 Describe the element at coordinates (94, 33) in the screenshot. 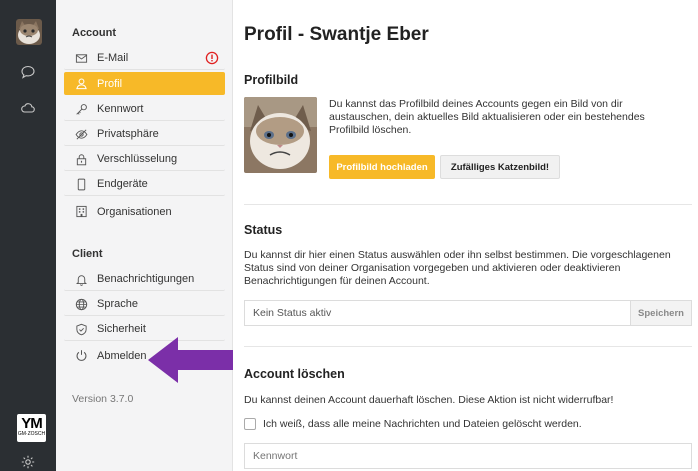

I see `account-heading: Account` at that location.